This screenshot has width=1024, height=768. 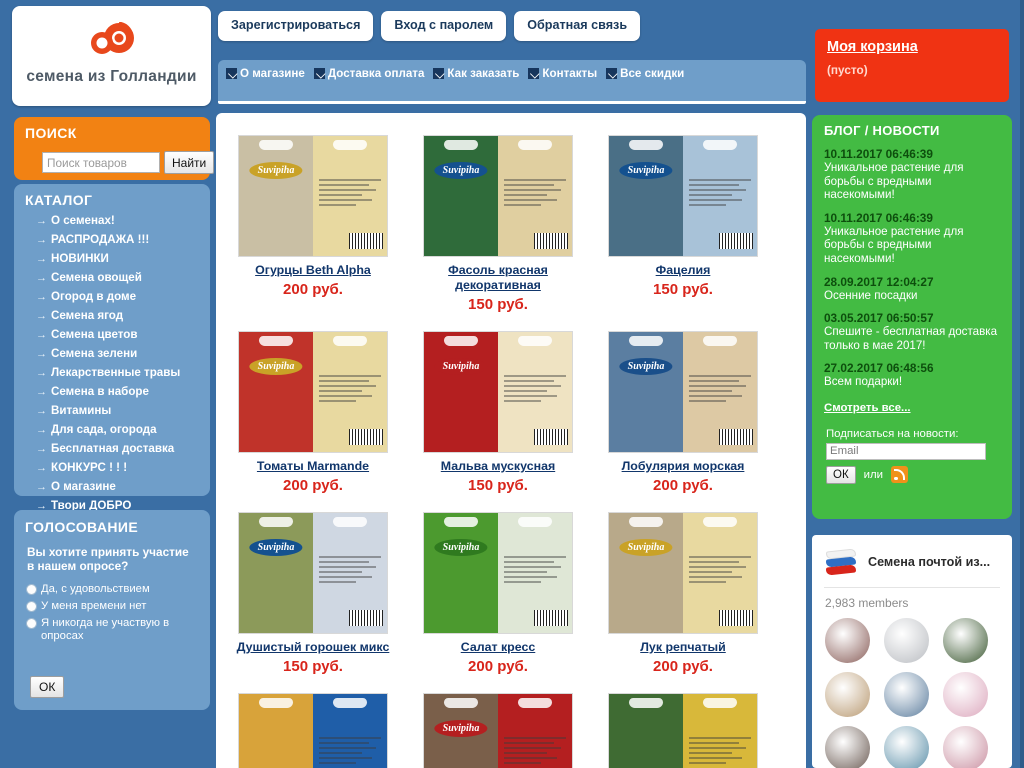 What do you see at coordinates (476, 73) in the screenshot?
I see `nav-item-how-to-order: Как заказать` at bounding box center [476, 73].